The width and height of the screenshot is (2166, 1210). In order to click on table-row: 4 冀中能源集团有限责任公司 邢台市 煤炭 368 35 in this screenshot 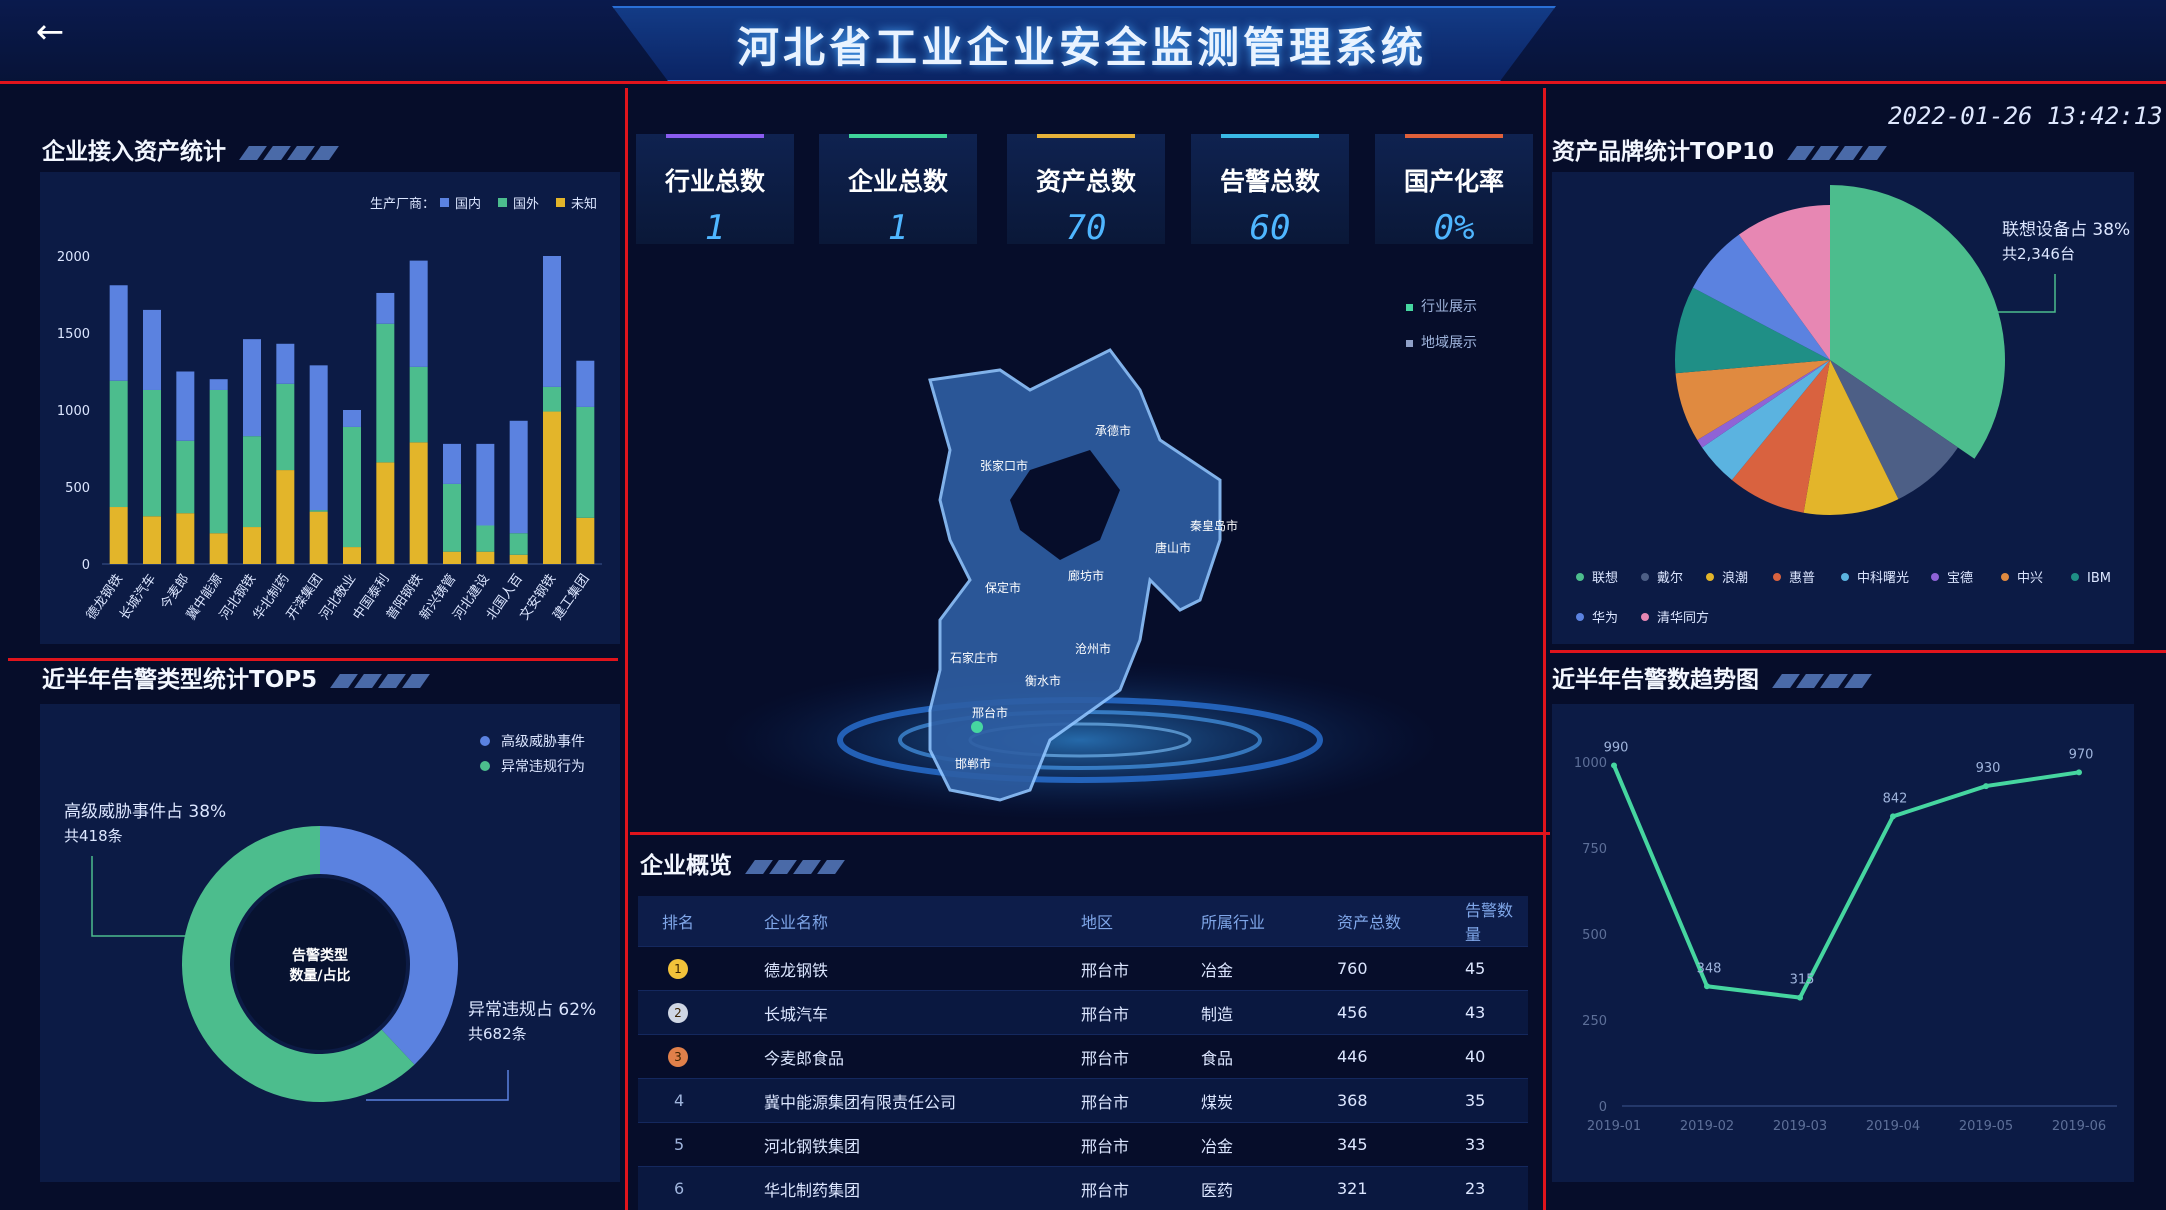, I will do `click(1083, 1100)`.